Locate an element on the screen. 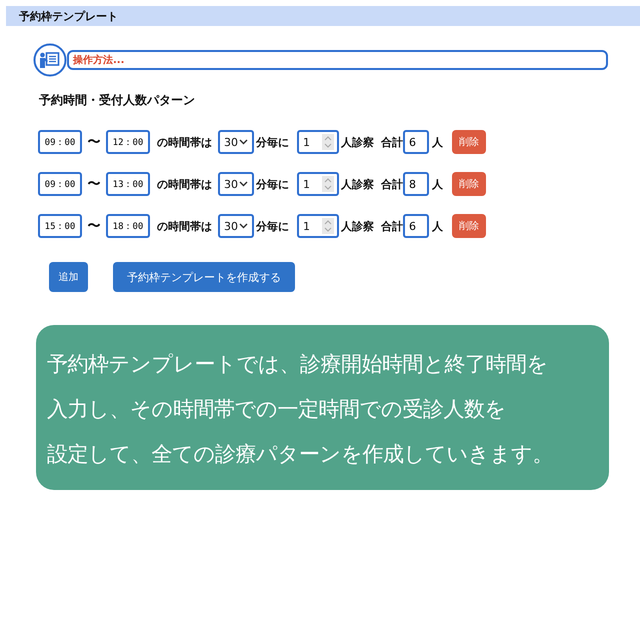 The height and width of the screenshot is (640, 640). start-time-field: 15：00 is located at coordinates (60, 226).